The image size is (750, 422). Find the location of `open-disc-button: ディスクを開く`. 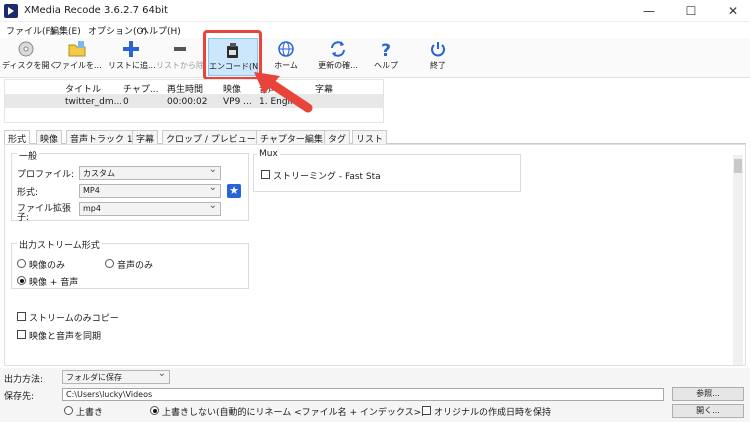

open-disc-button: ディスクを開く is located at coordinates (29, 57).